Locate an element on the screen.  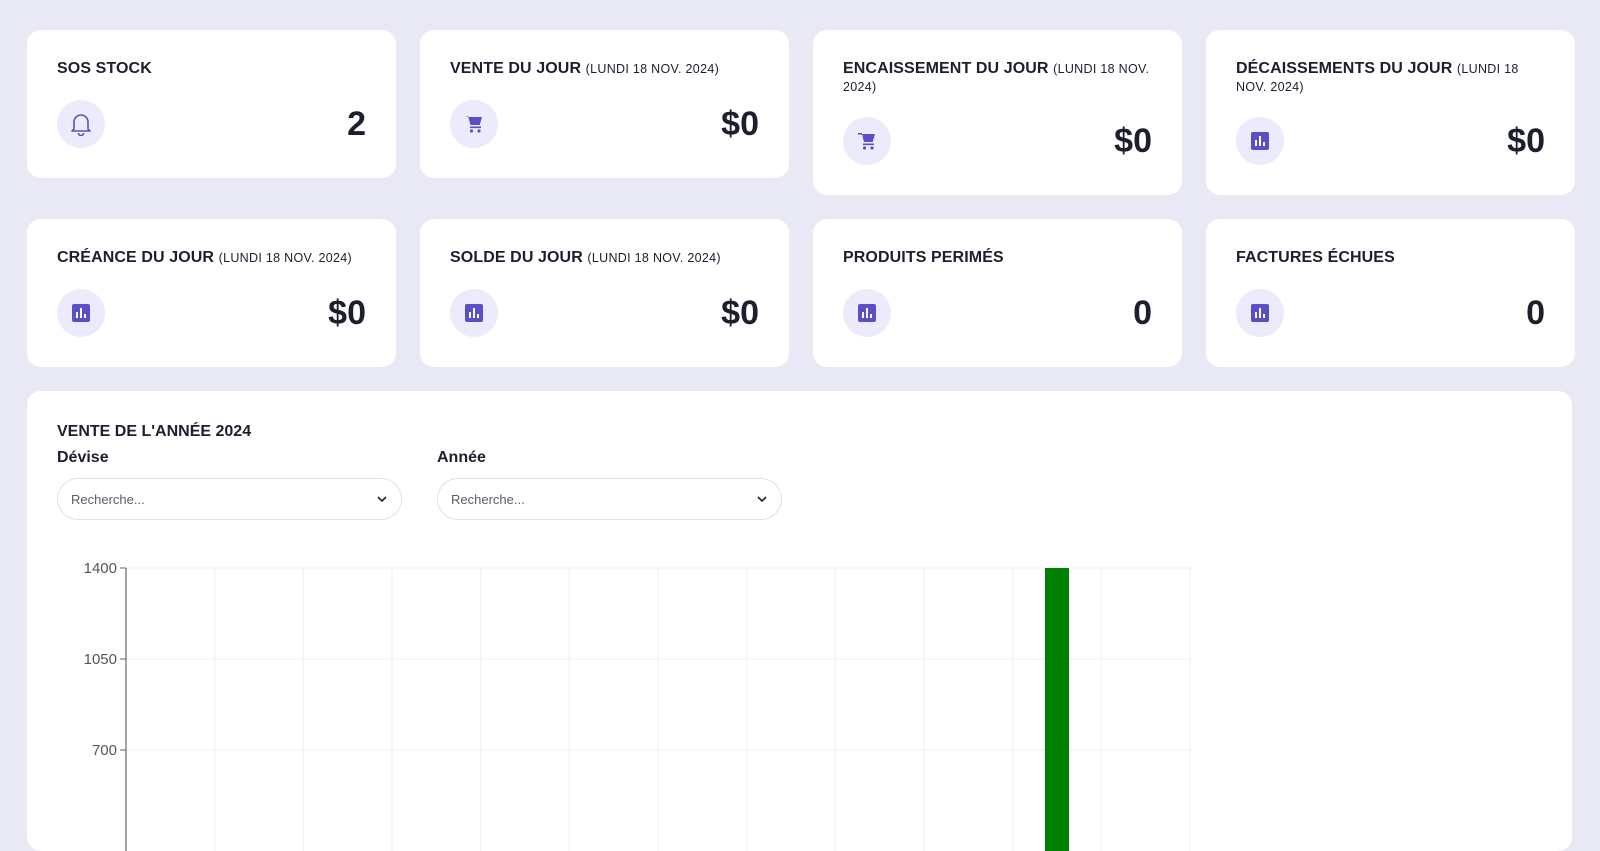
card-sos-stock: SOS STOCK 2 is located at coordinates (211, 104).